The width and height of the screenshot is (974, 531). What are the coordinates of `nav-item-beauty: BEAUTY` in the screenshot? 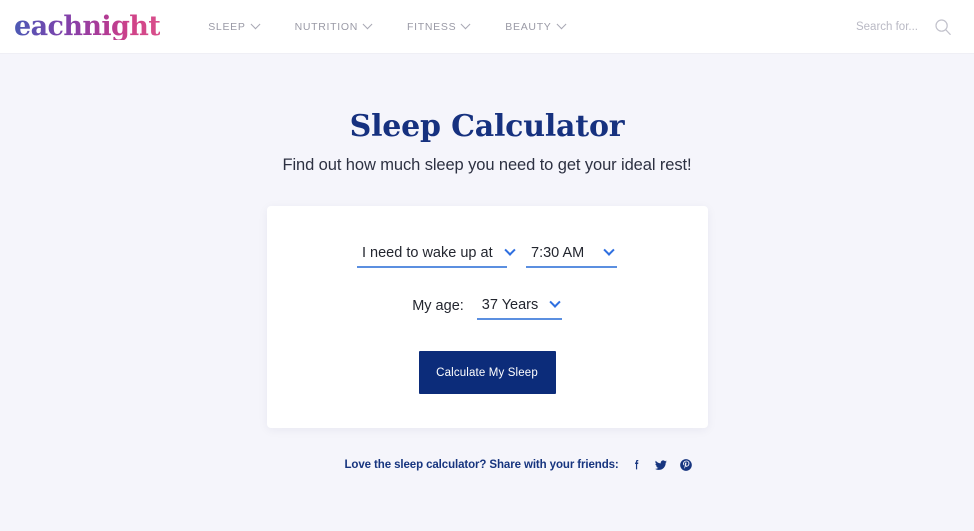 It's located at (534, 26).